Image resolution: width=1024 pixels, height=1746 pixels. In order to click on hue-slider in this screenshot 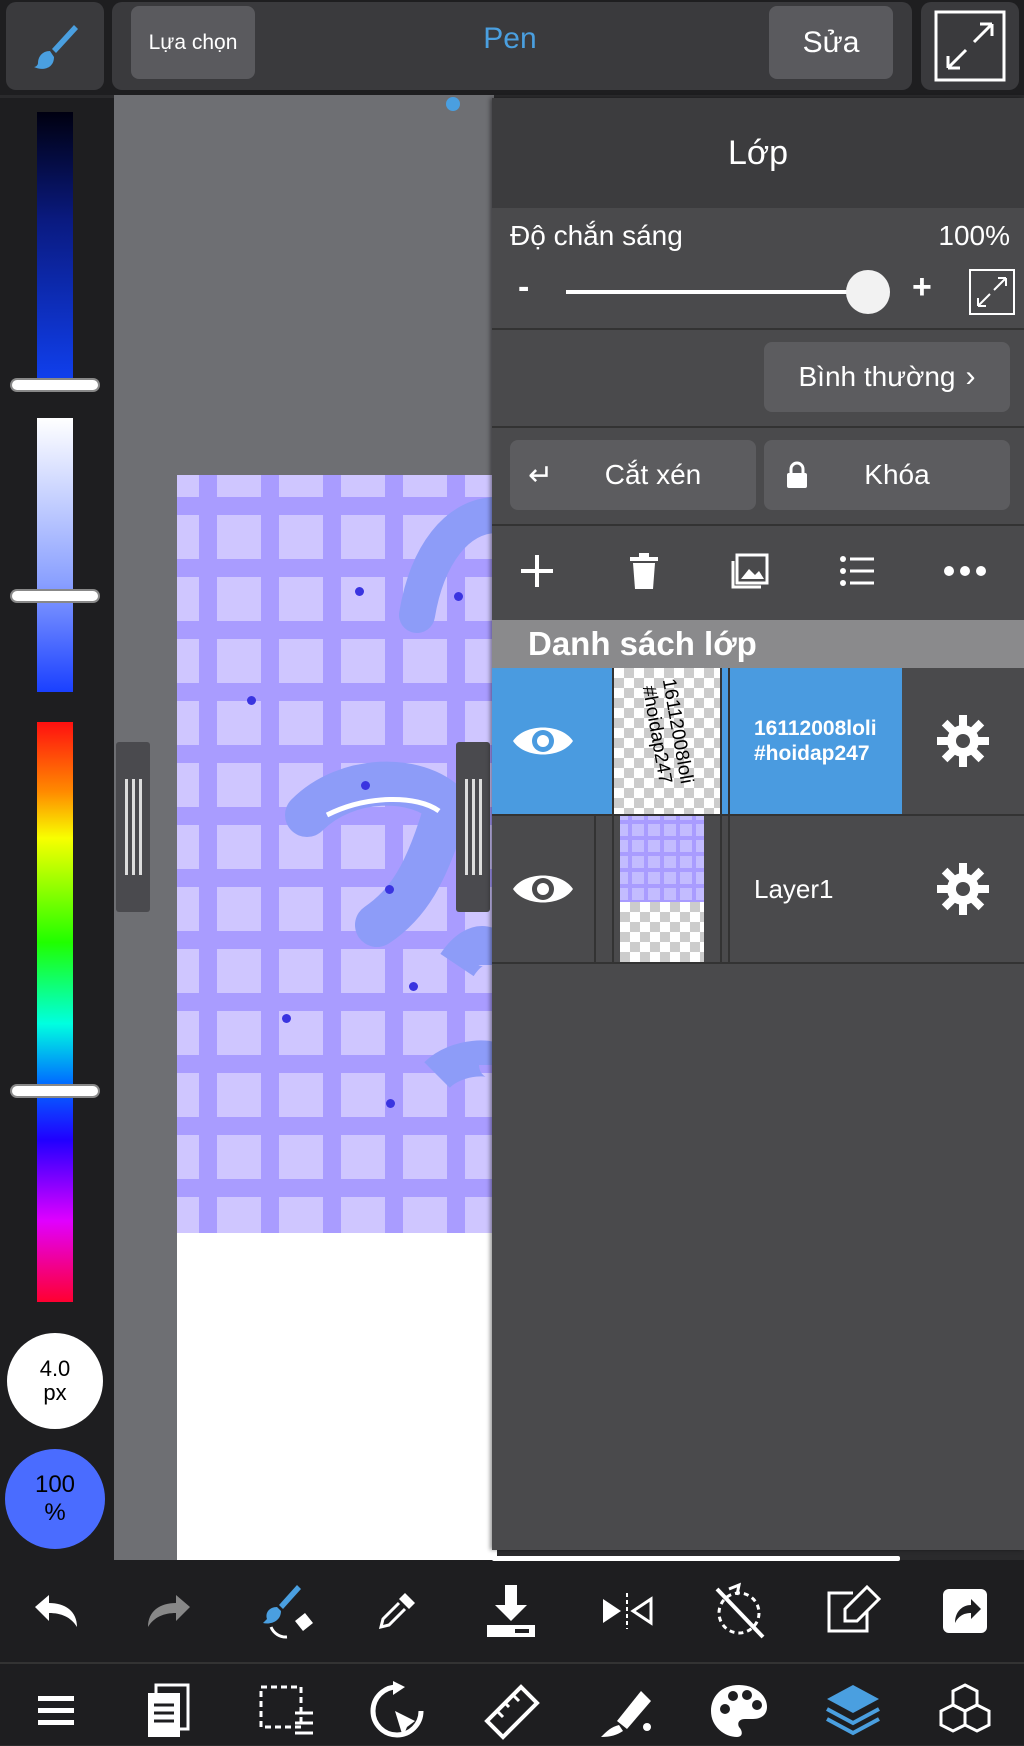, I will do `click(55, 1012)`.